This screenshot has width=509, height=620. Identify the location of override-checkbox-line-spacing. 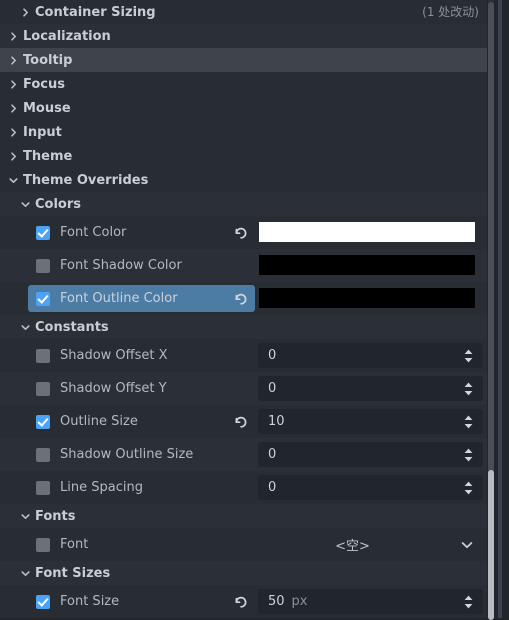
(43, 487).